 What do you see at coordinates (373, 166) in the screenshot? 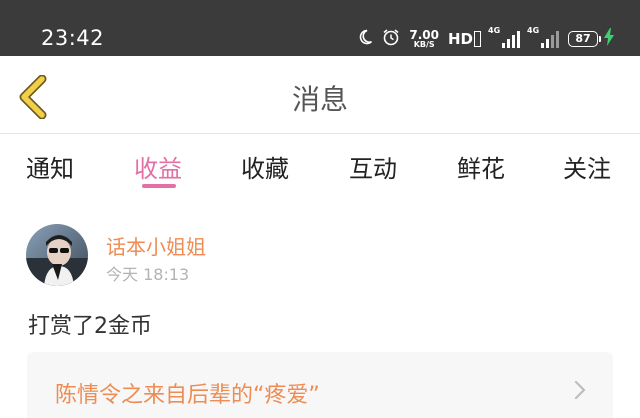
I see `tab-interactions: 互动` at bounding box center [373, 166].